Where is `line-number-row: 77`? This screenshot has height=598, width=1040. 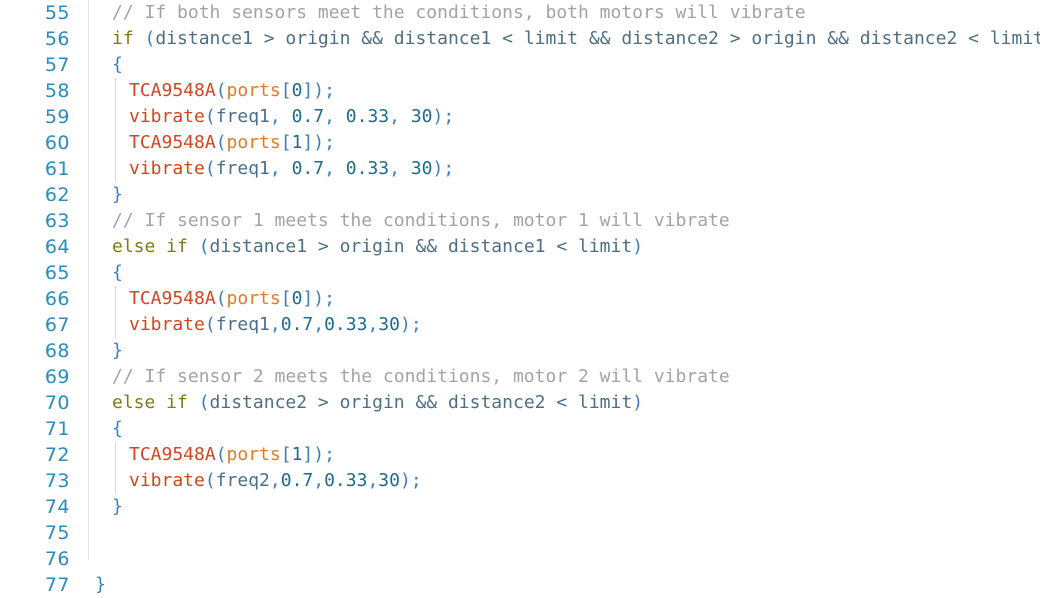
line-number-row: 77 is located at coordinates (44, 585).